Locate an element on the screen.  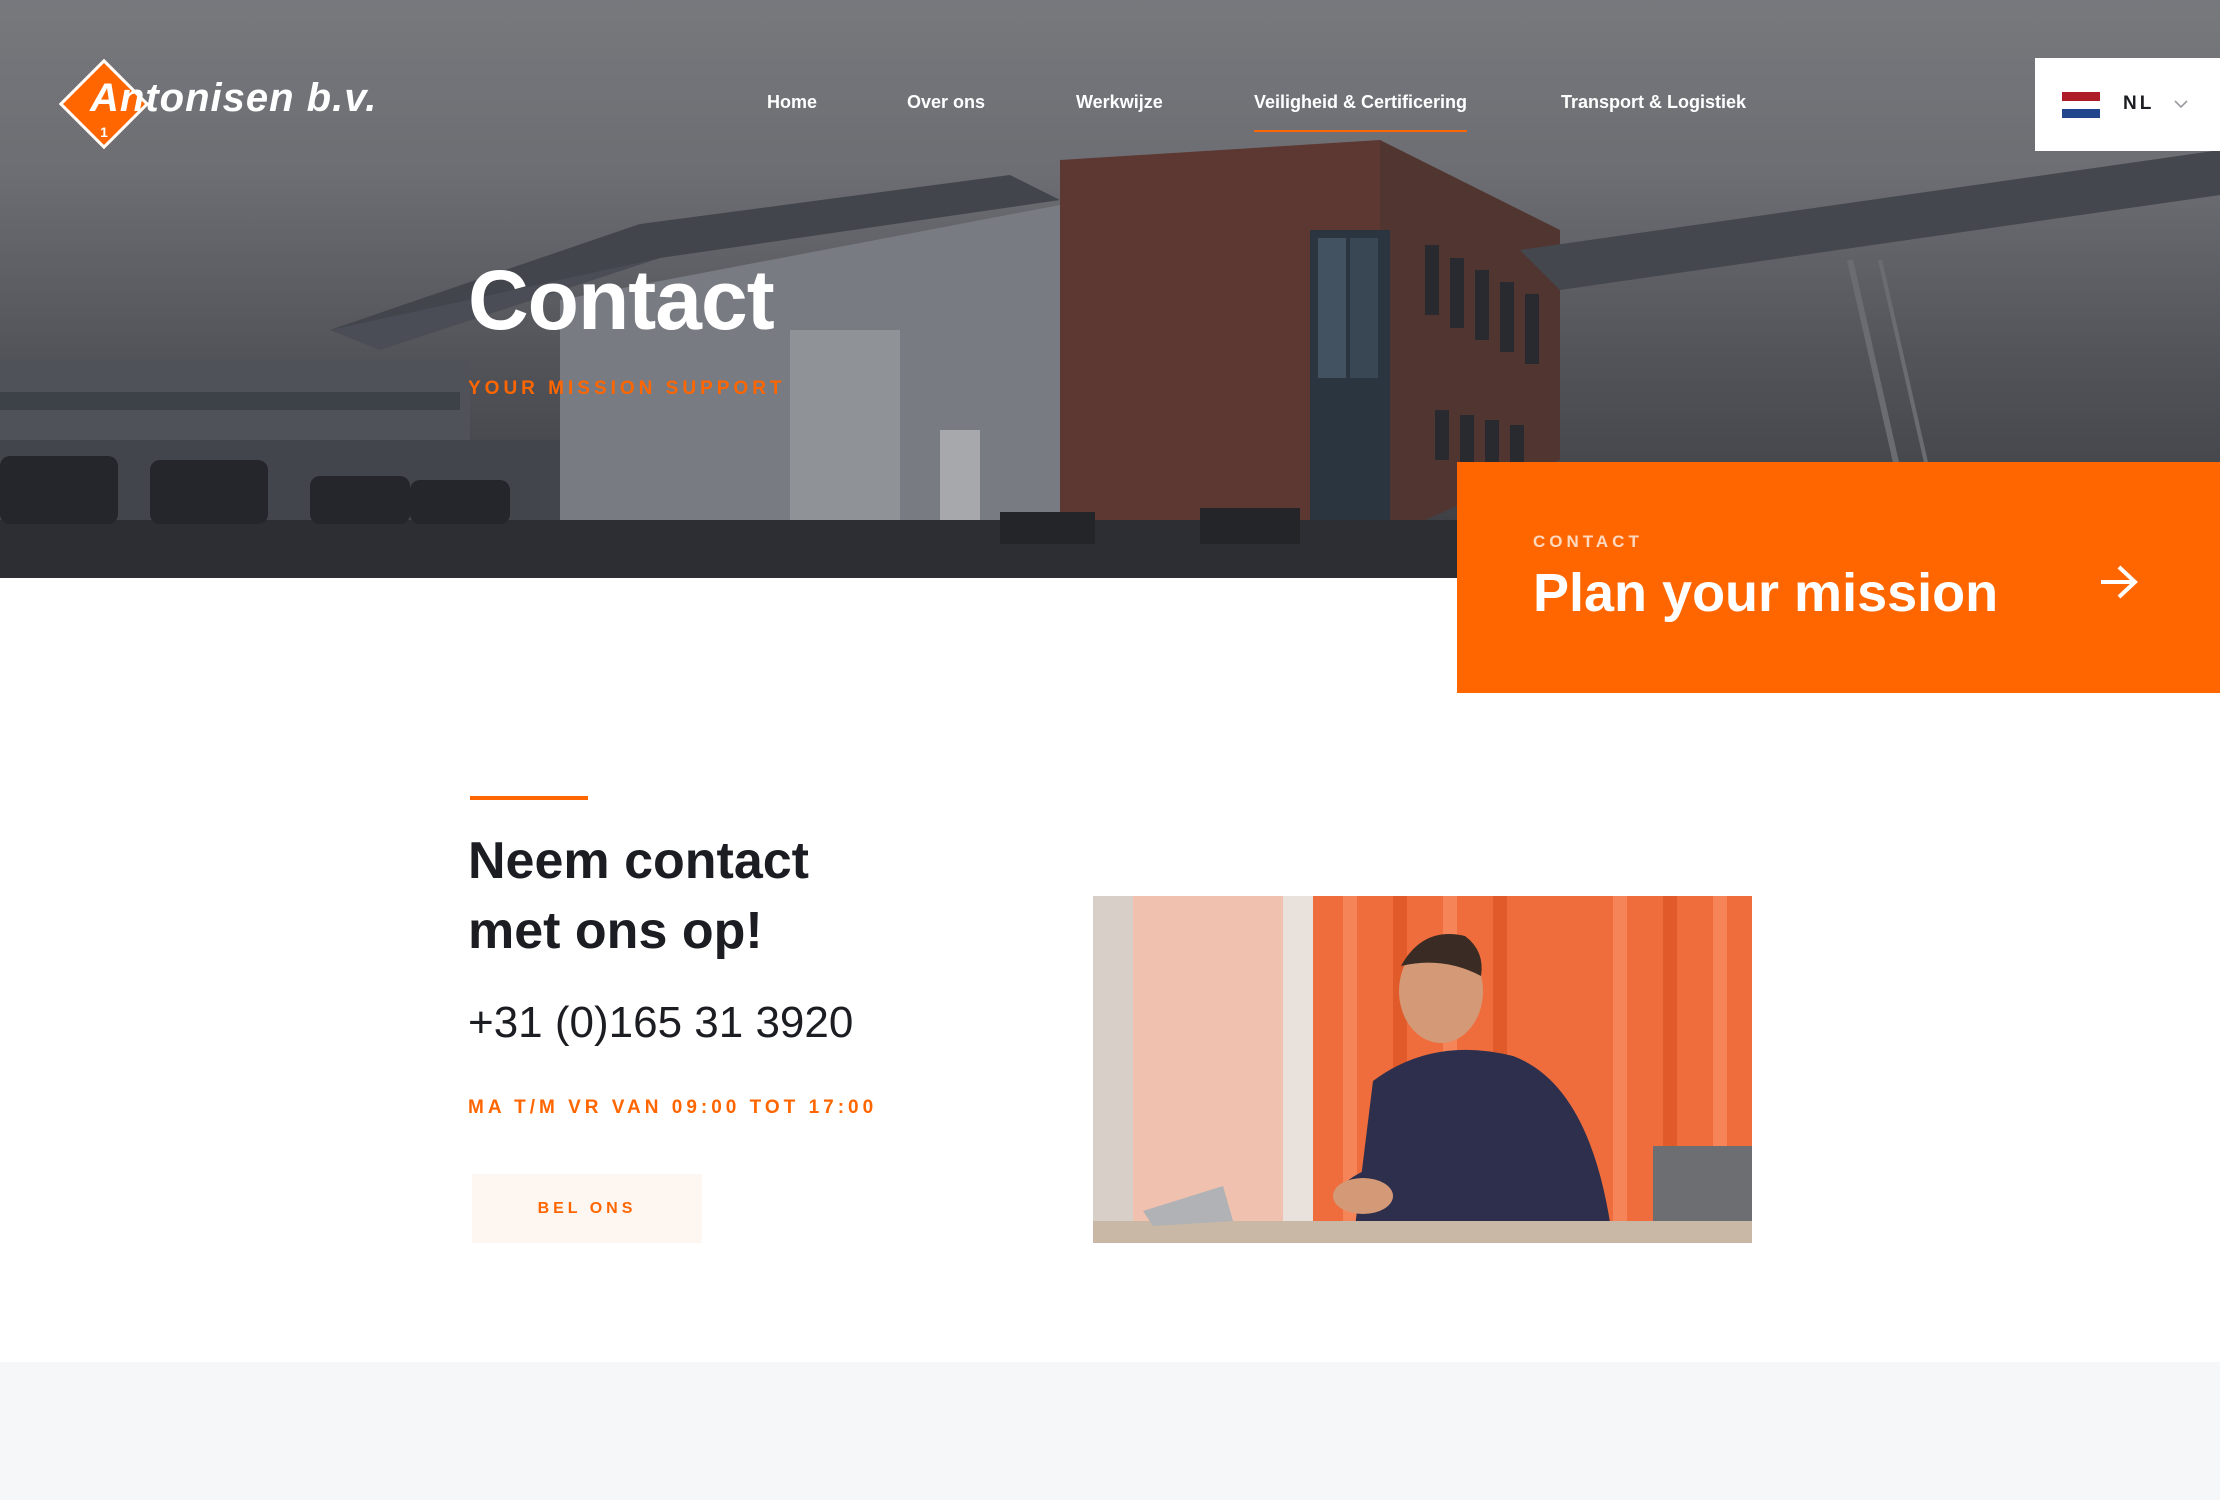
language-selector: NL is located at coordinates (2127, 104).